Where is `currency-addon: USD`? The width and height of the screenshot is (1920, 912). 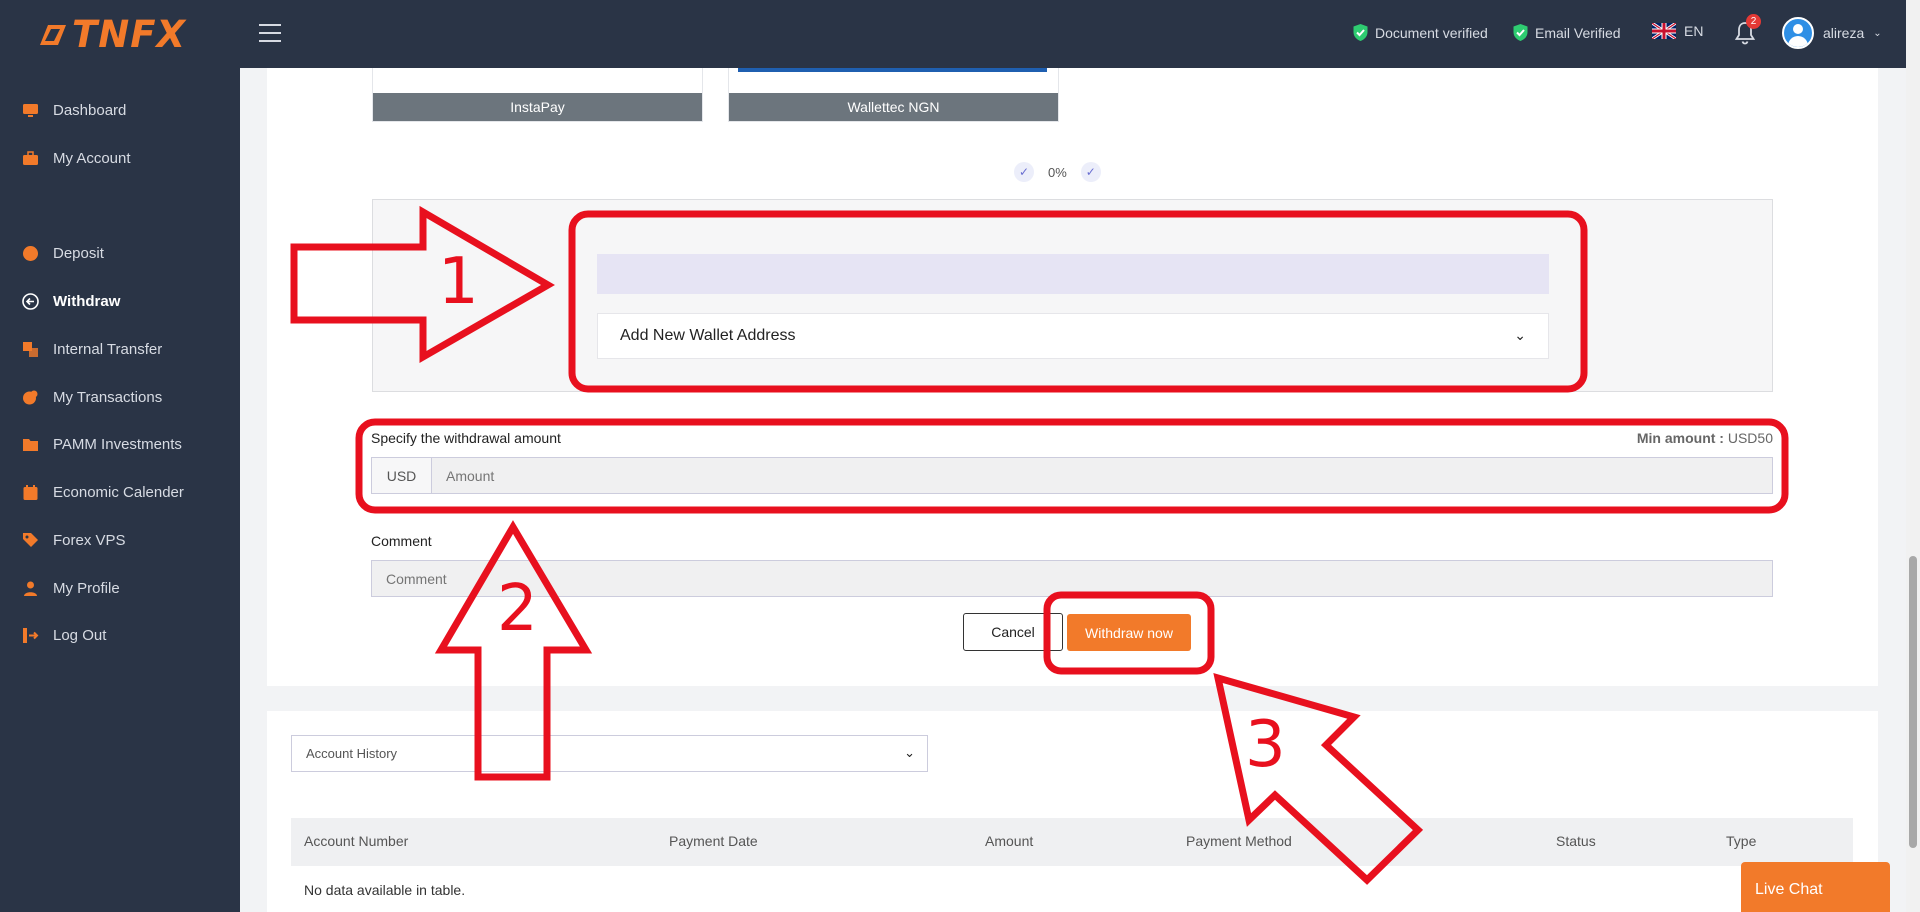
currency-addon: USD is located at coordinates (401, 475).